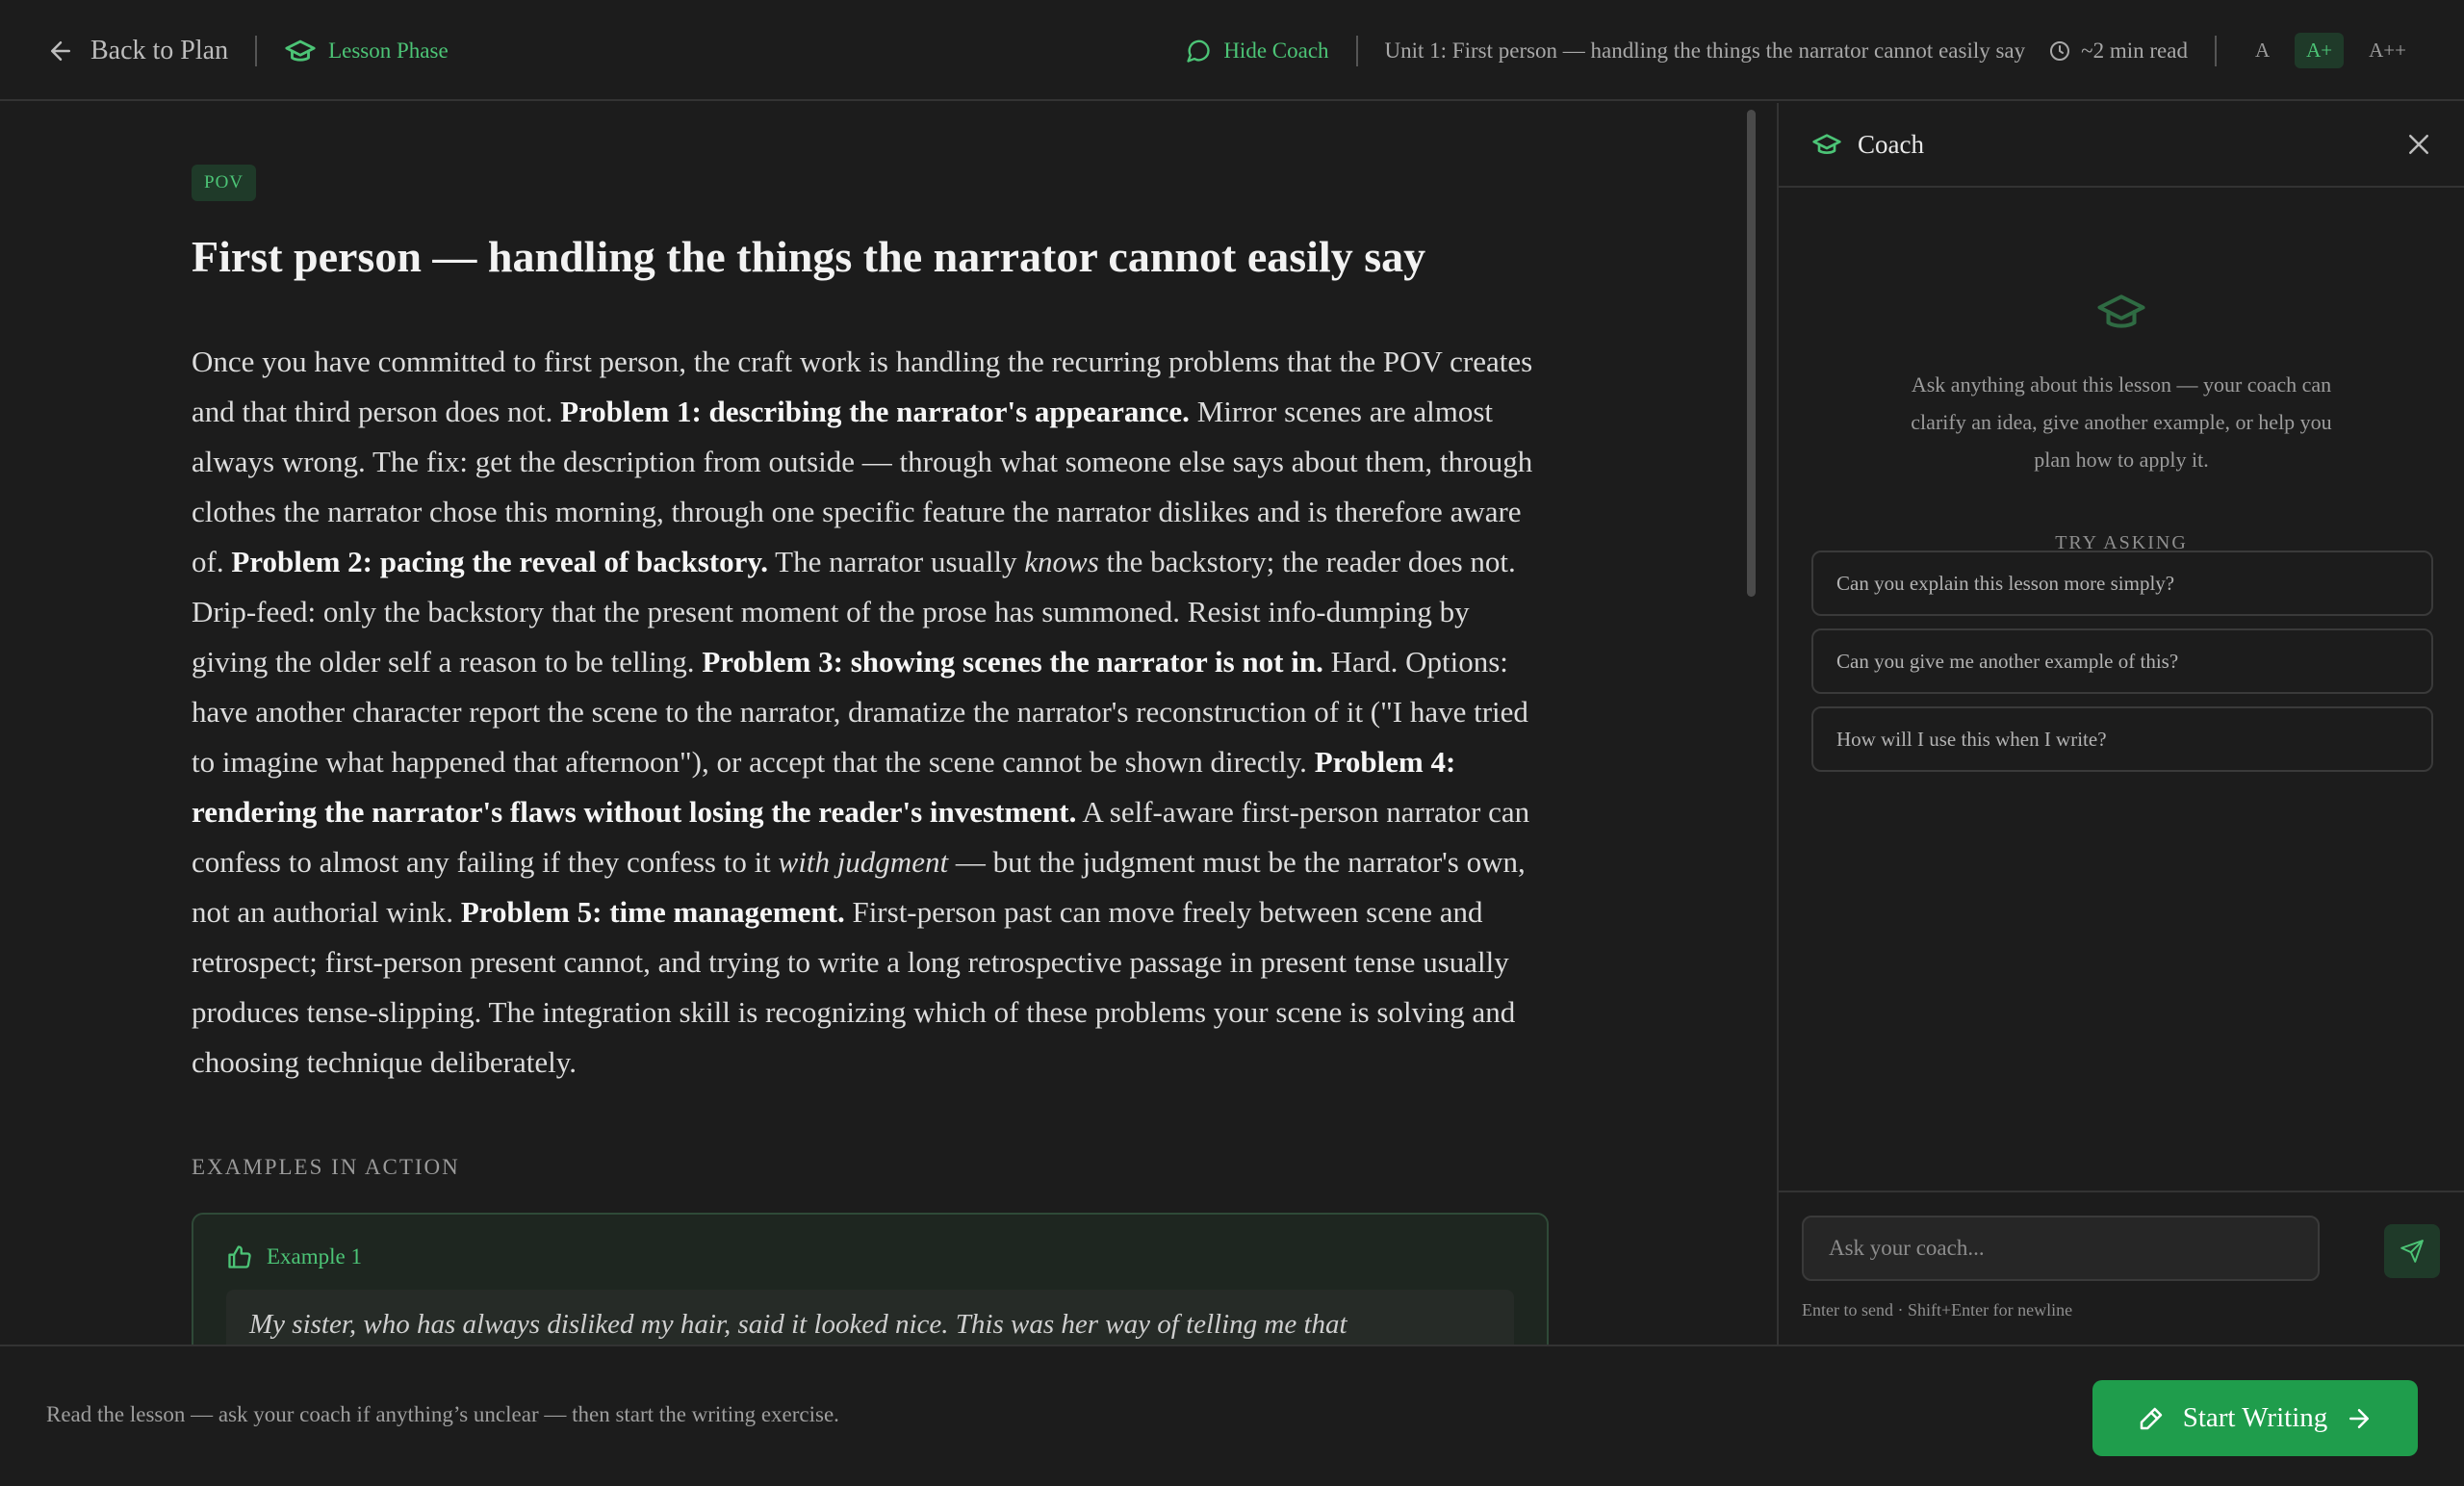  I want to click on emphasis-text: knows, so click(1061, 562).